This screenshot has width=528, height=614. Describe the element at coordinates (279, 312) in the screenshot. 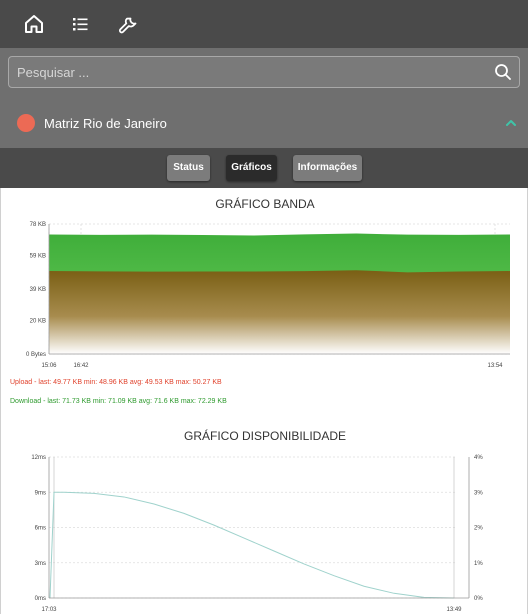

I see `series-area-upload` at that location.